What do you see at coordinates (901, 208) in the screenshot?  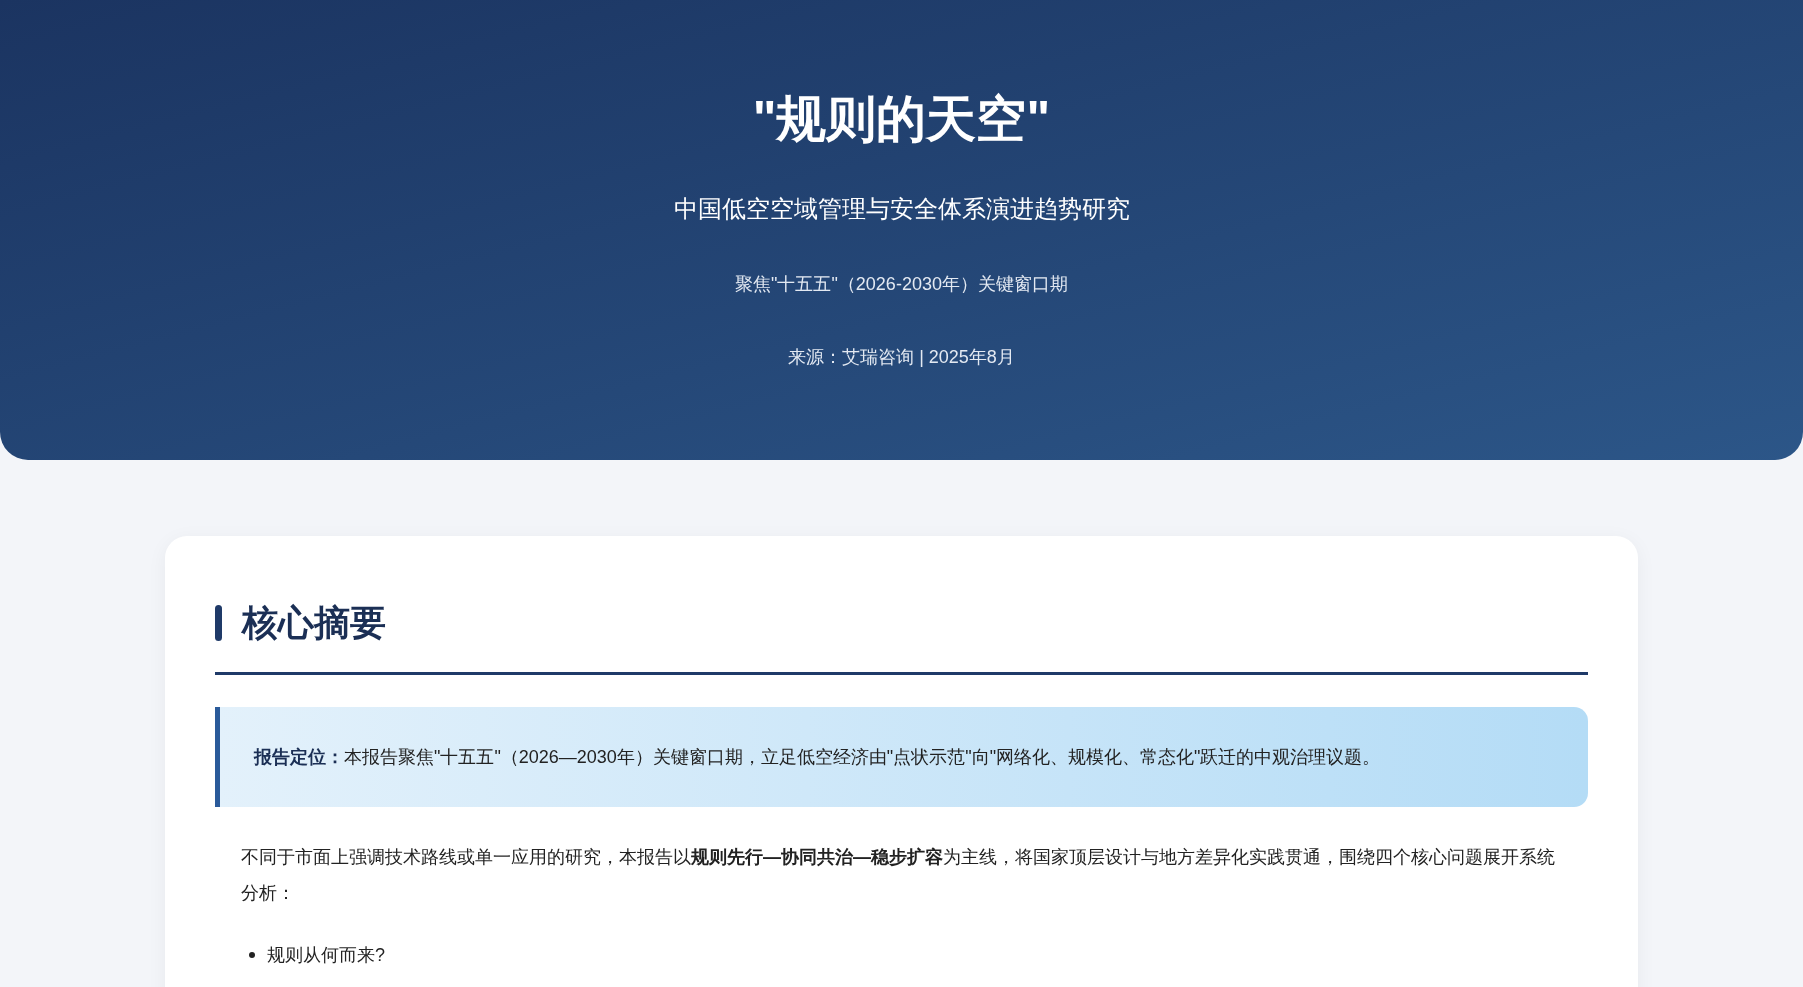 I see `report-subtitle: 中国低空空域管理与安全体系演进趋势研究` at bounding box center [901, 208].